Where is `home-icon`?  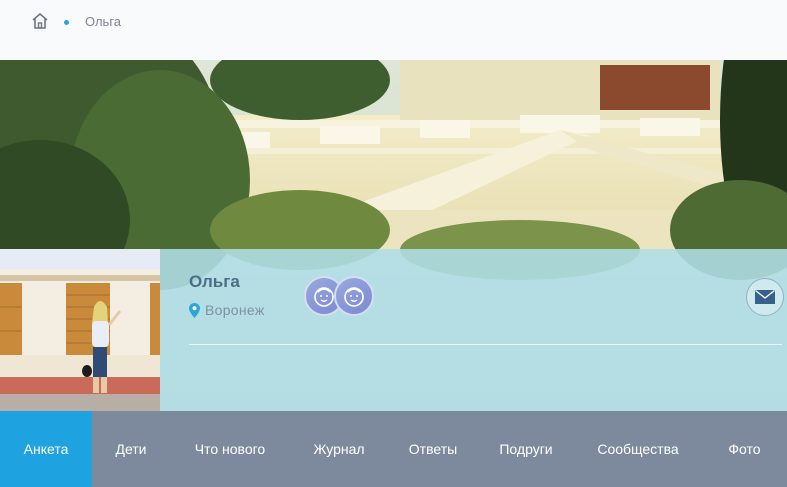
home-icon is located at coordinates (40, 21).